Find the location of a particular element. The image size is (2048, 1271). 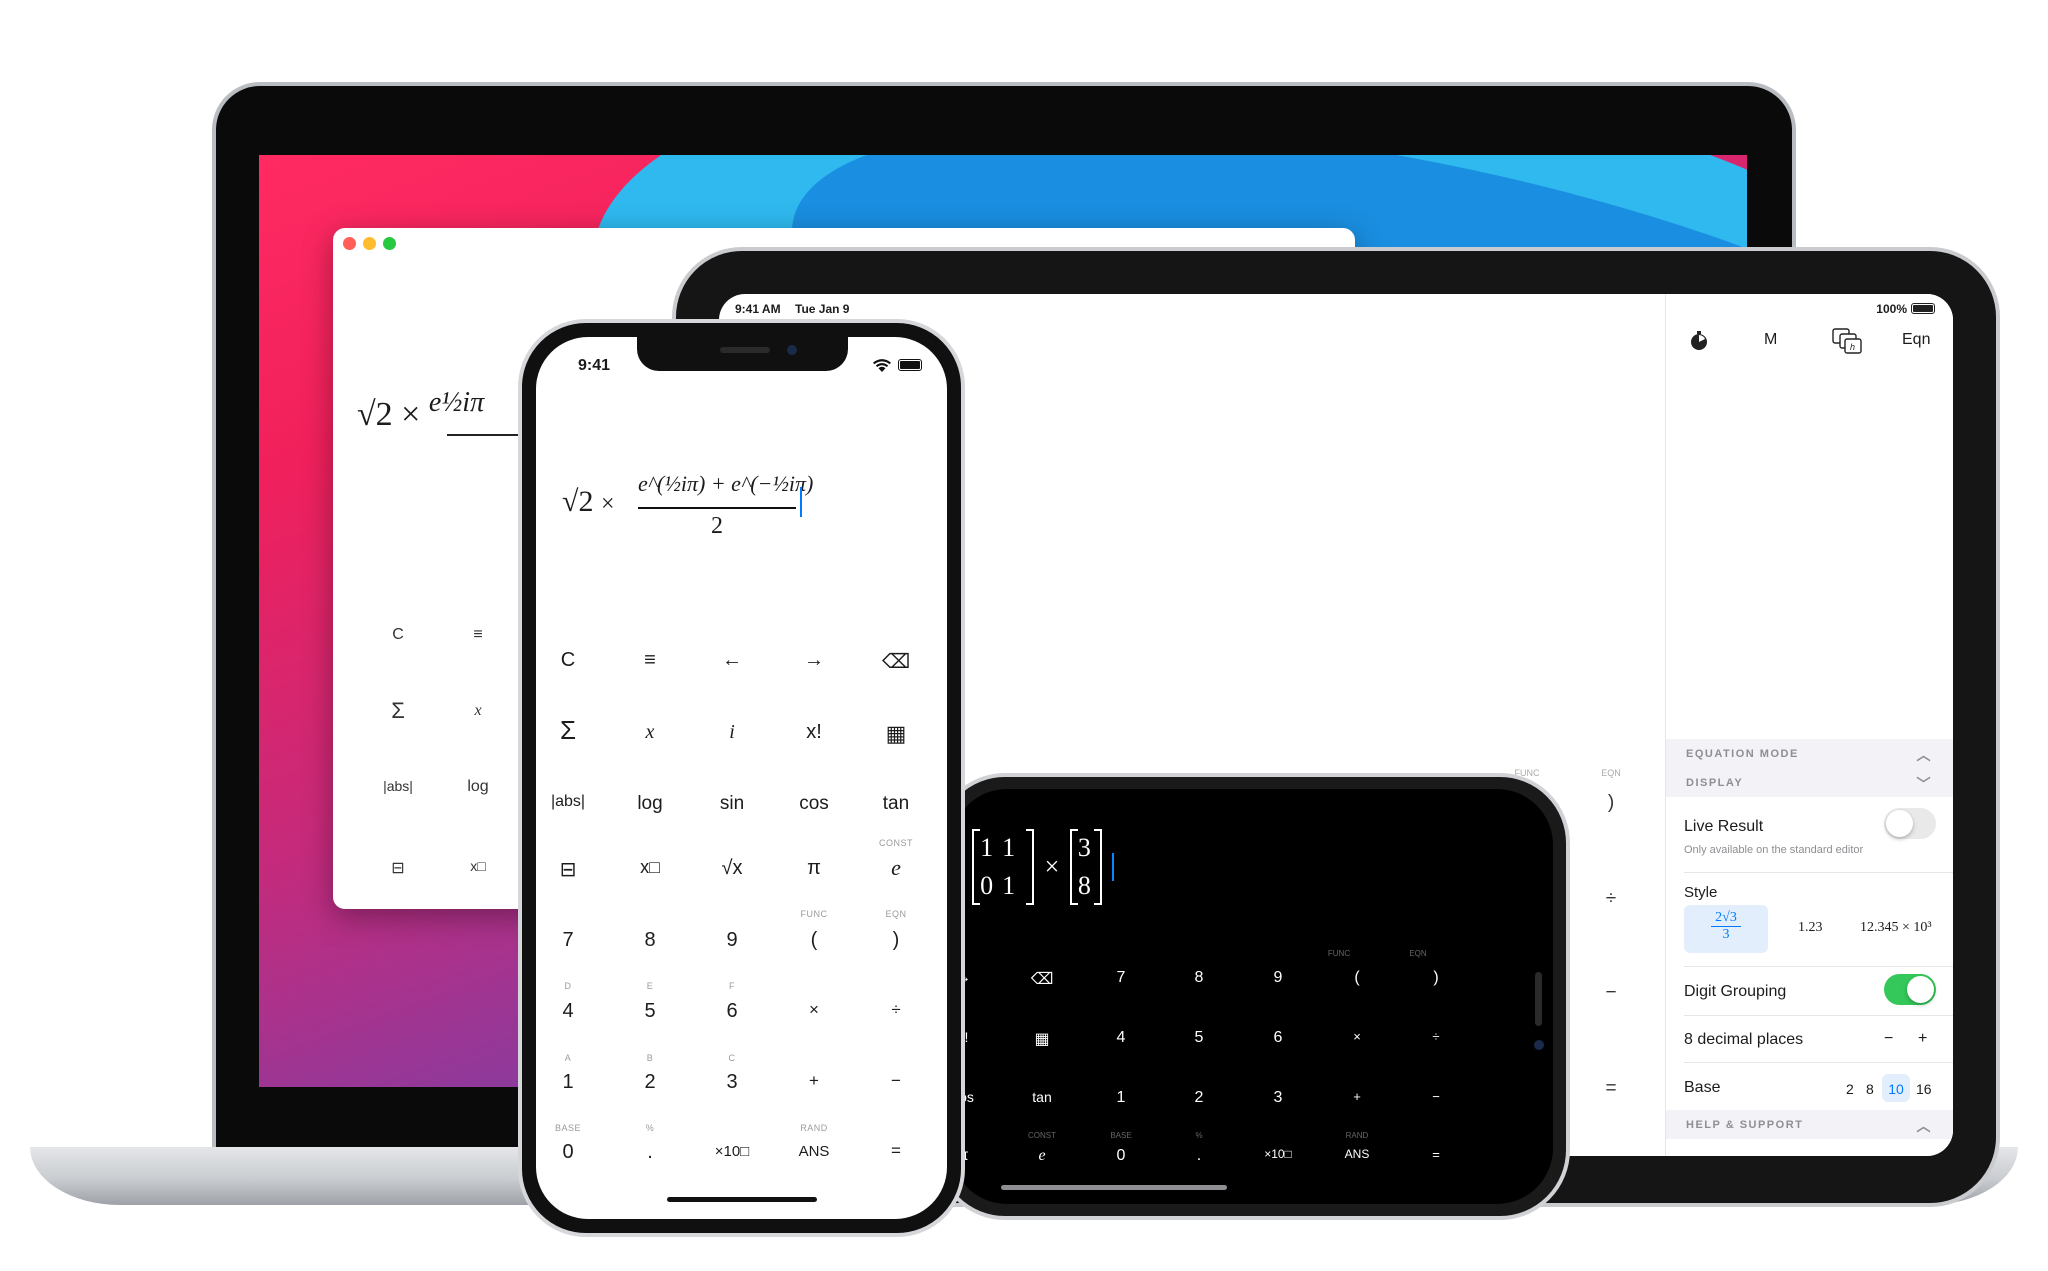

key-imaginary: i is located at coordinates (732, 732).